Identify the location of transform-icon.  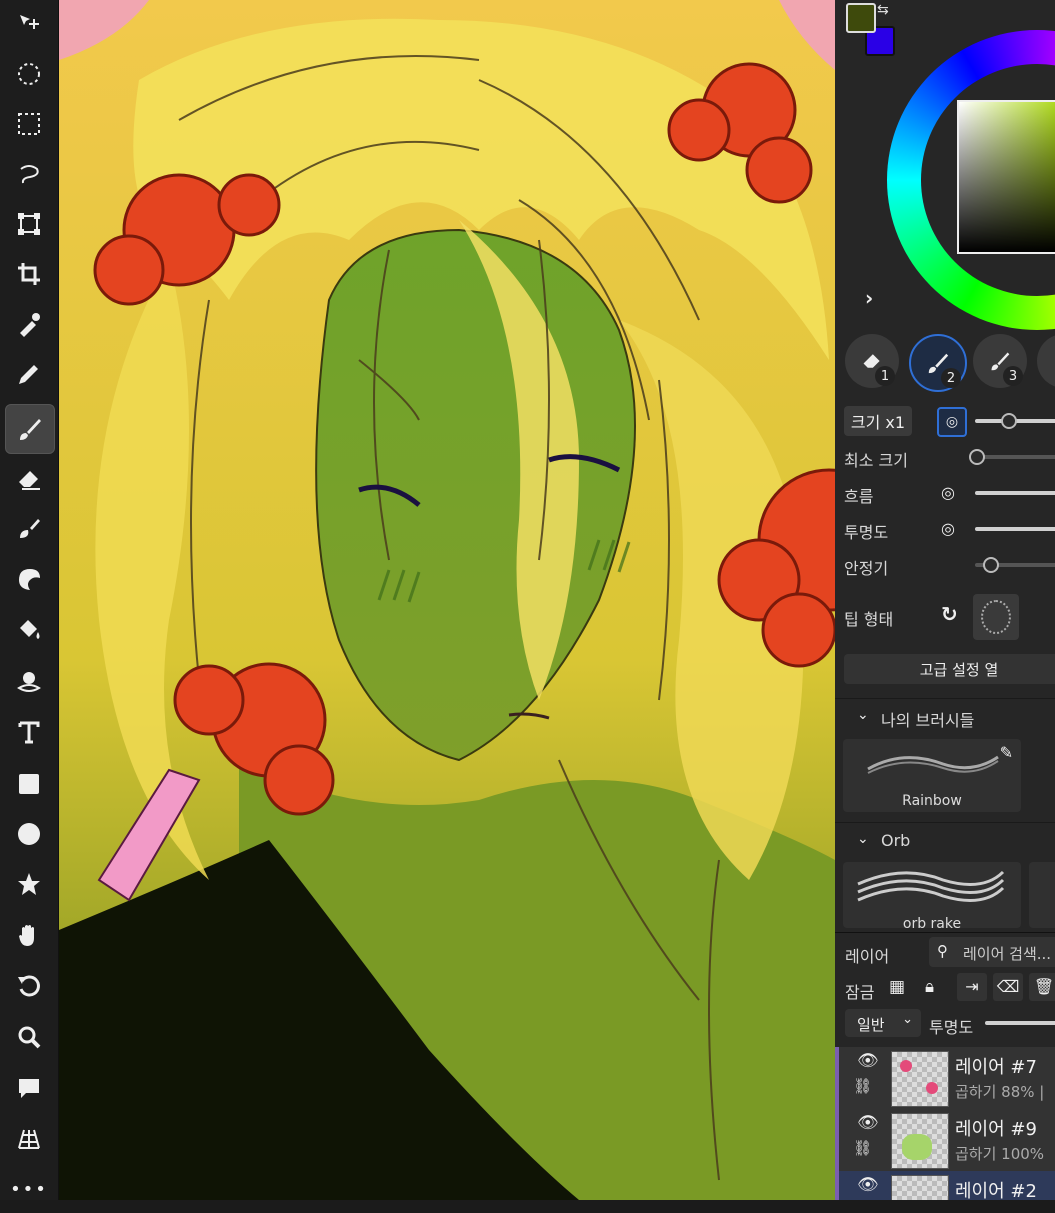
(29, 224).